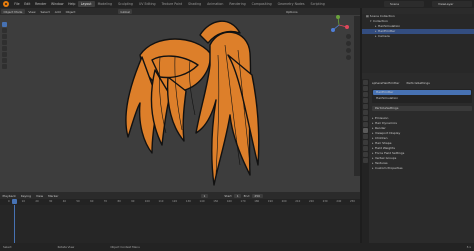 Image resolution: width=474 pixels, height=251 pixels. Describe the element at coordinates (161, 201) in the screenshot. I see `timeline-tick-label: 110` at that location.